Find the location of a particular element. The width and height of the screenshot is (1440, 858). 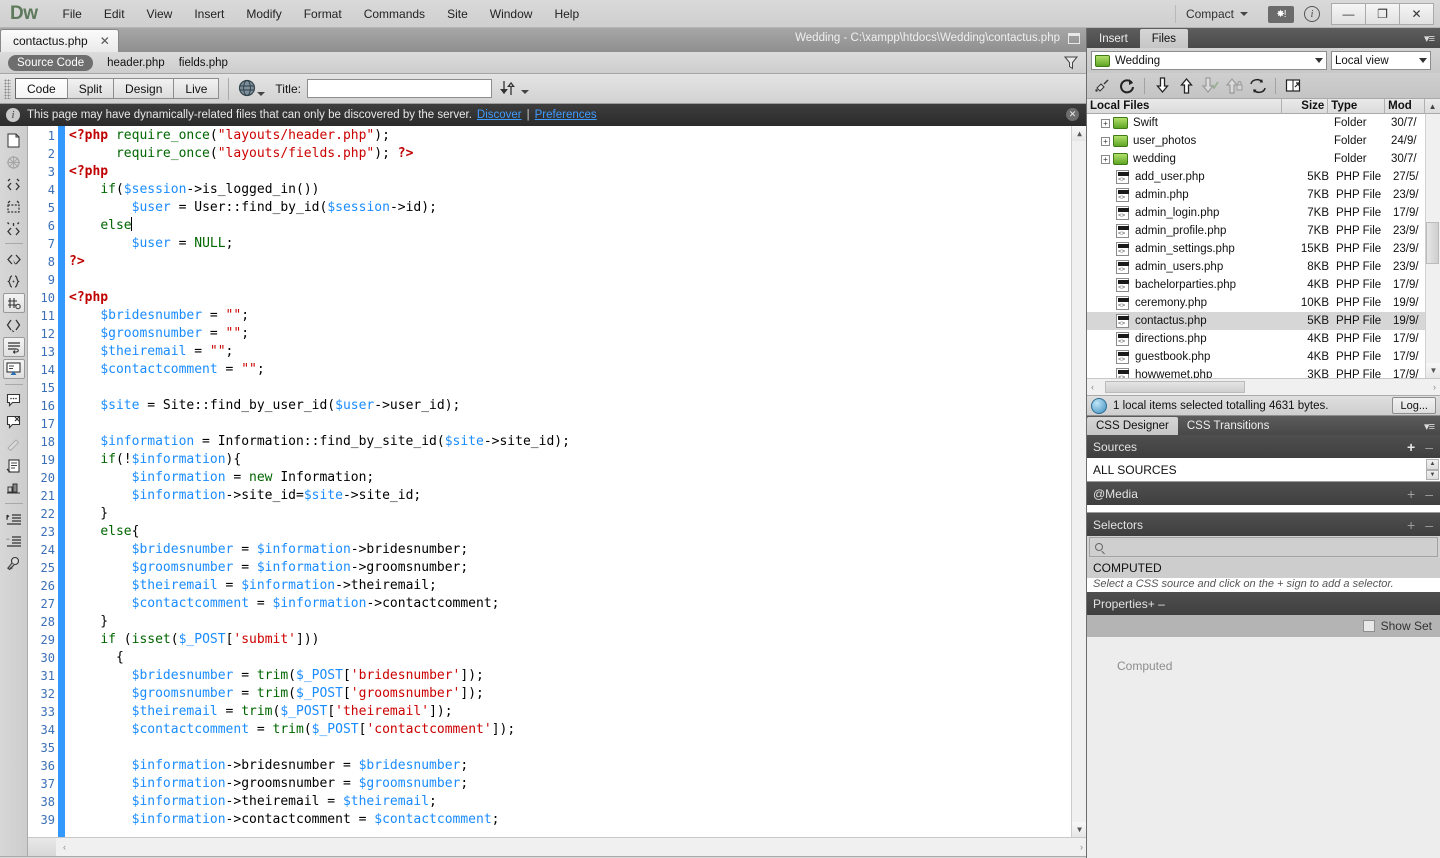

file-list-row: + wedding Folder 30/7/ is located at coordinates (1263, 159).